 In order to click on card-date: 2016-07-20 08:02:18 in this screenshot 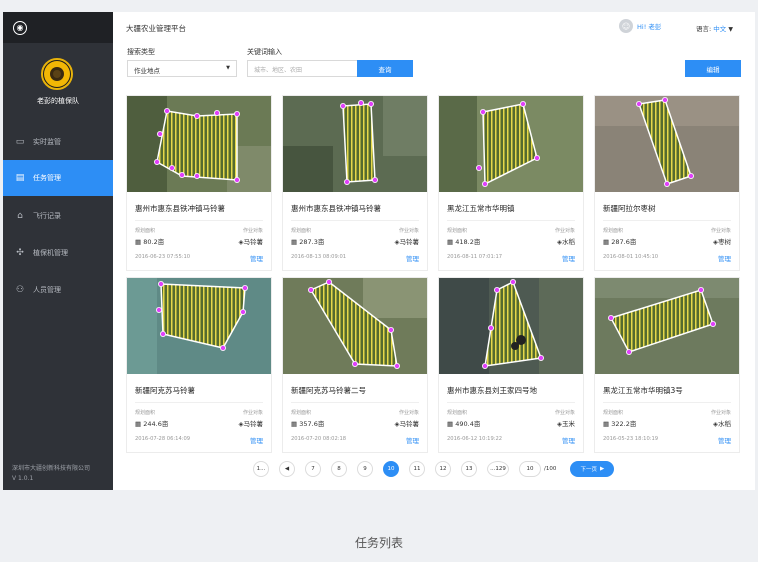, I will do `click(319, 439)`.